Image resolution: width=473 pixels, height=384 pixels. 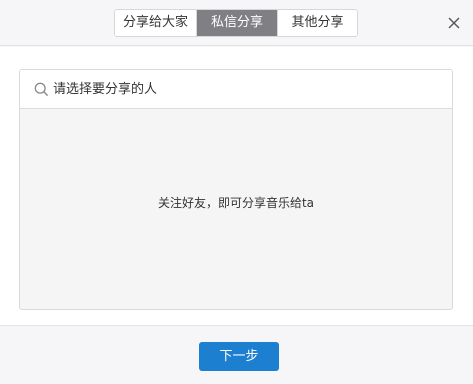 I want to click on search-bar, so click(x=236, y=89).